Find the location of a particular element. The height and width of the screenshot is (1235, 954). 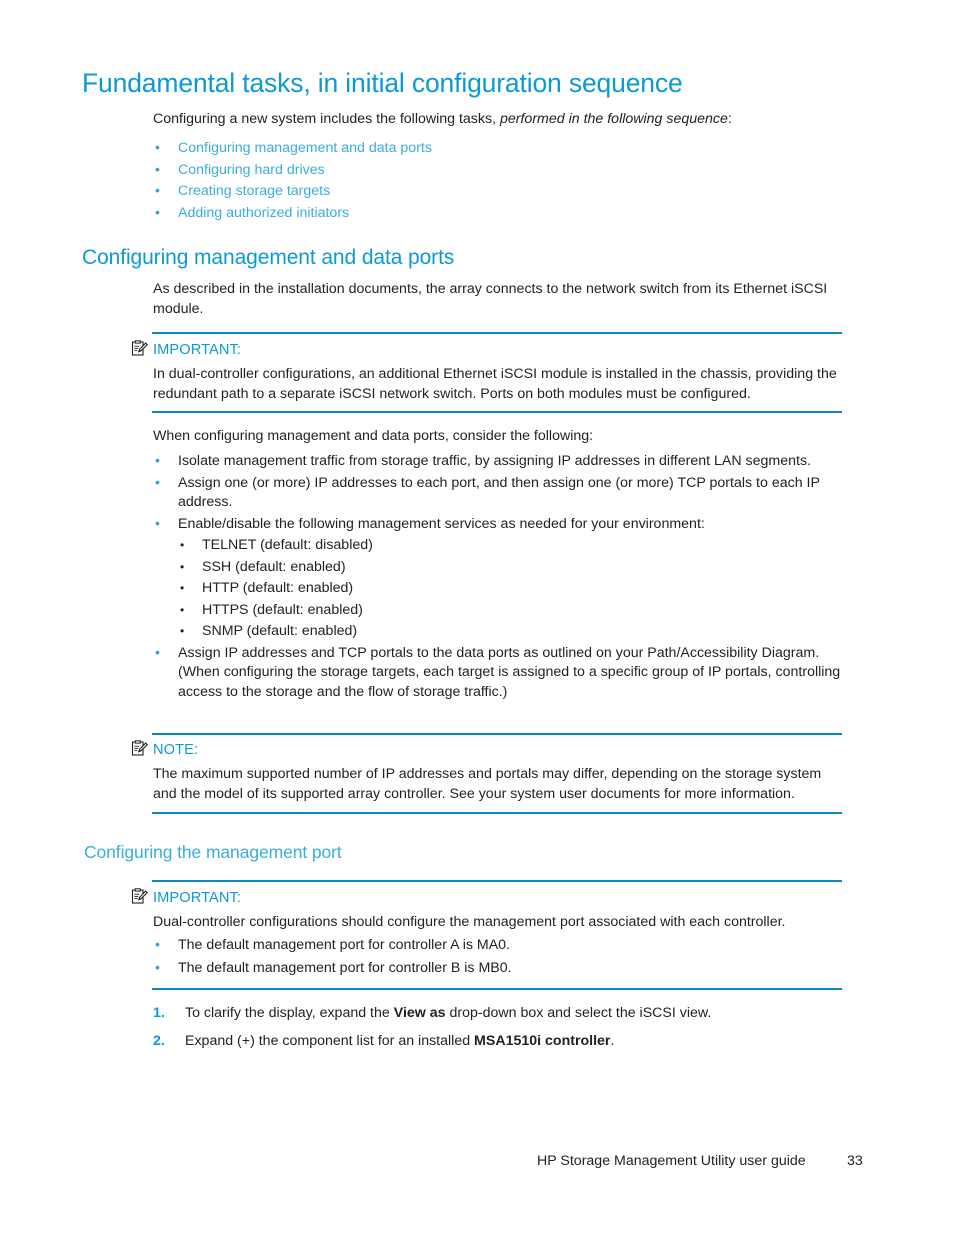

footer-page-number: 33 is located at coordinates (855, 1161).